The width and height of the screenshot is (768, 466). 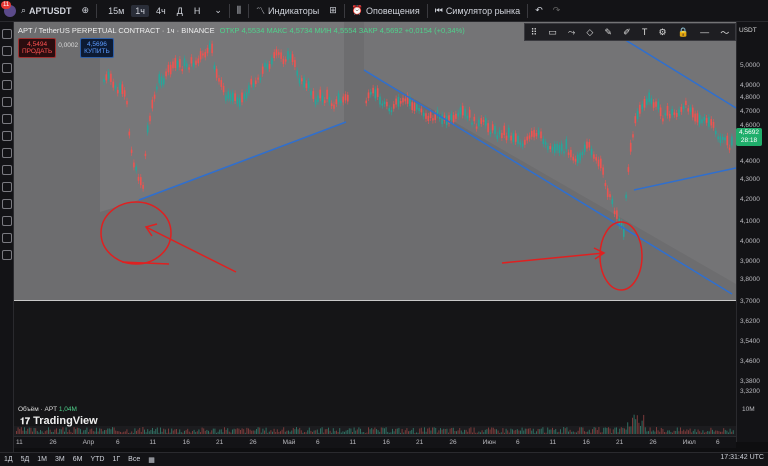 I want to click on settings-icon: ⚙, so click(x=663, y=32).